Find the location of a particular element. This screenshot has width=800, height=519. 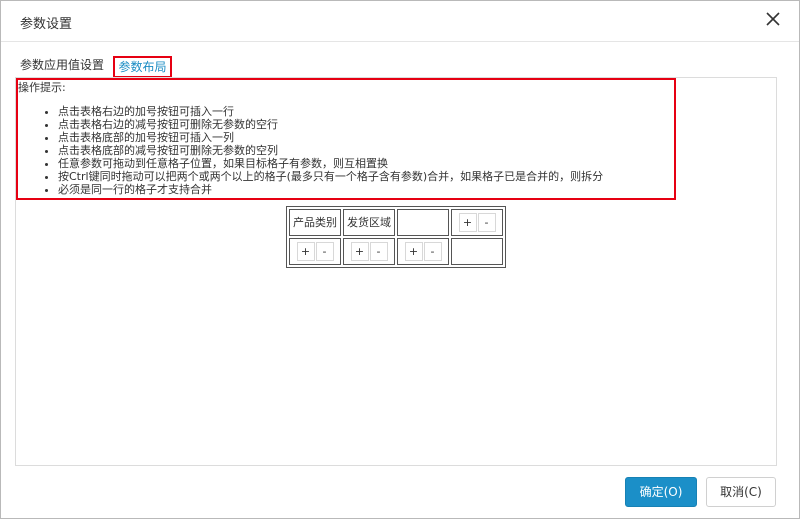

add-row-button: + is located at coordinates (467, 222).